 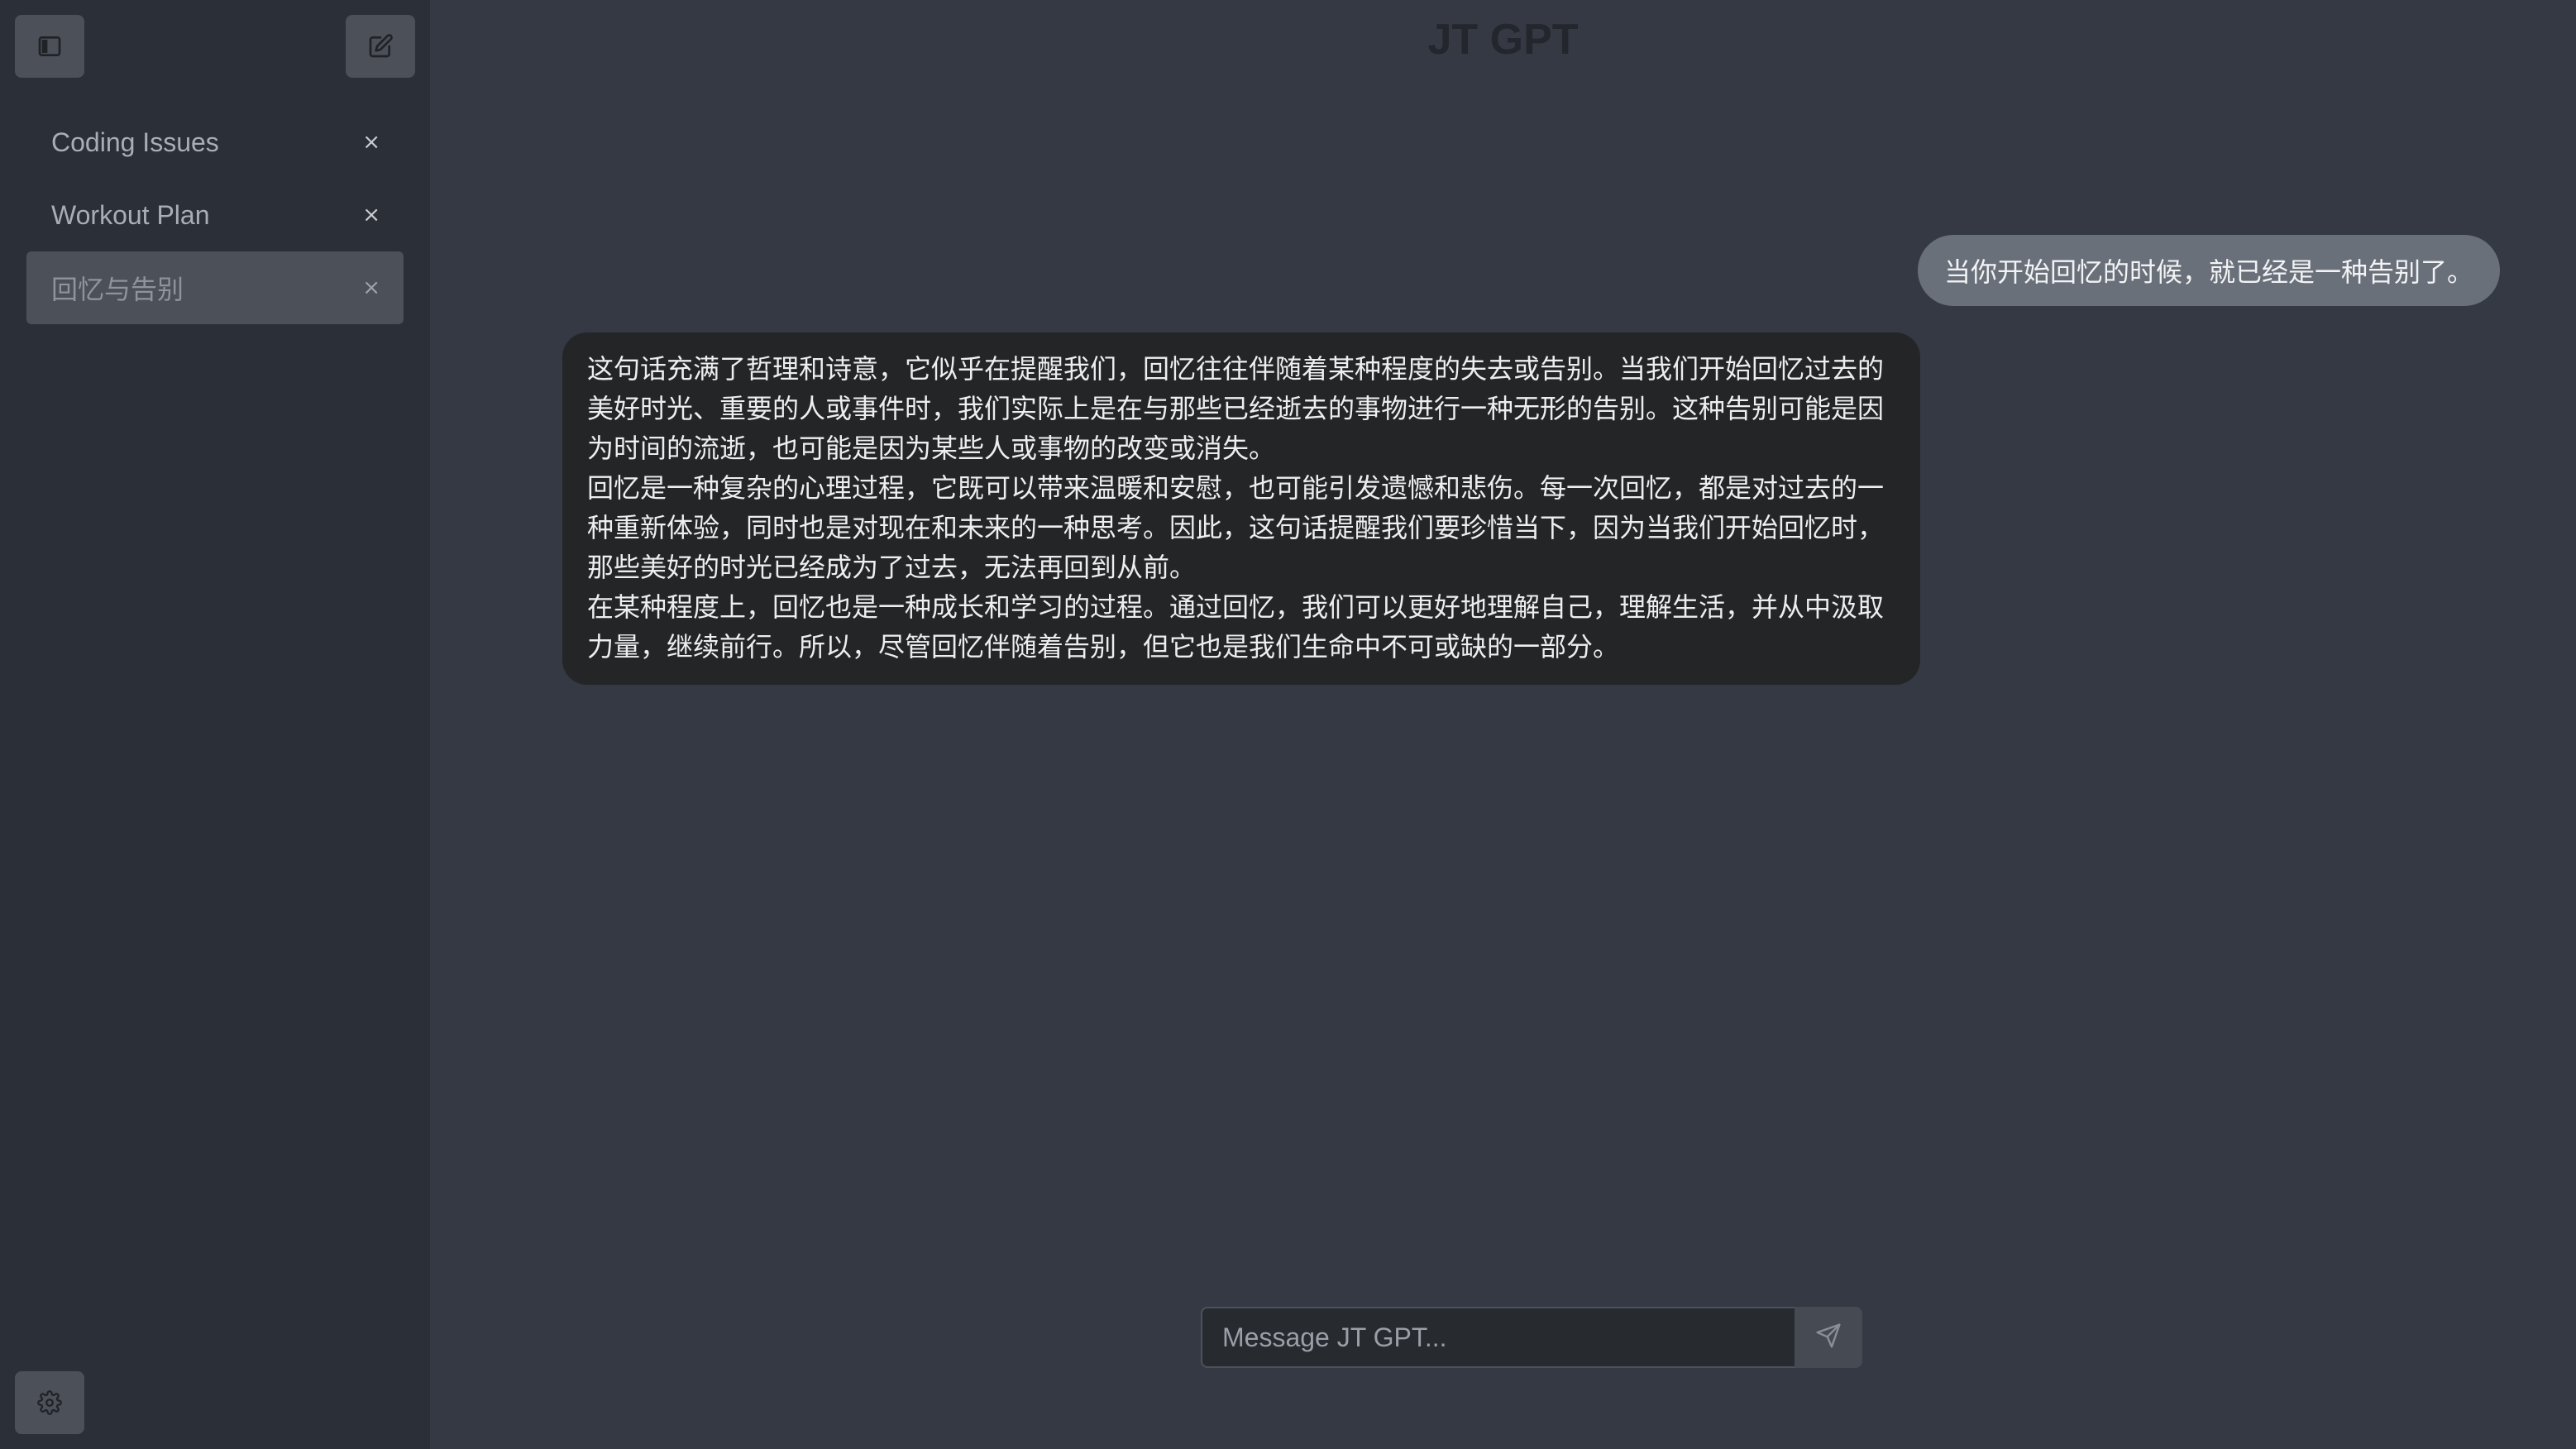 What do you see at coordinates (117, 289) in the screenshot?
I see `chat-item-label: 回忆与告别` at bounding box center [117, 289].